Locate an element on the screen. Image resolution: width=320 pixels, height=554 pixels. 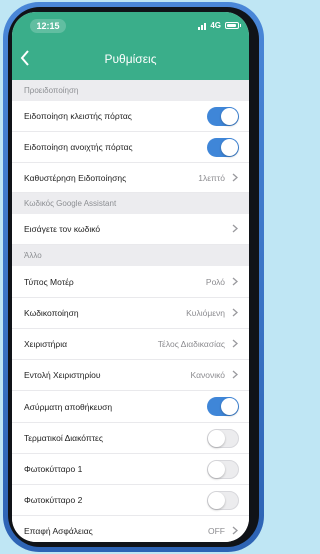
settings-row: Ειδοποίηση ανοιχτής πόρτας is located at coordinates (130, 147).